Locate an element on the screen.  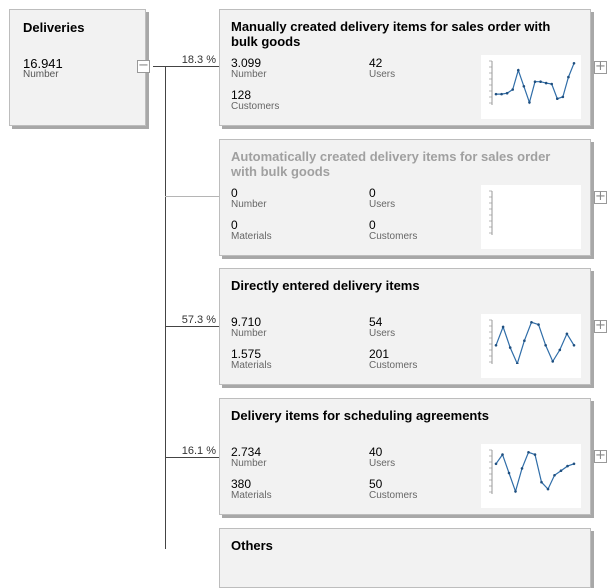
kpi-value: 9.710 is located at coordinates (246, 322).